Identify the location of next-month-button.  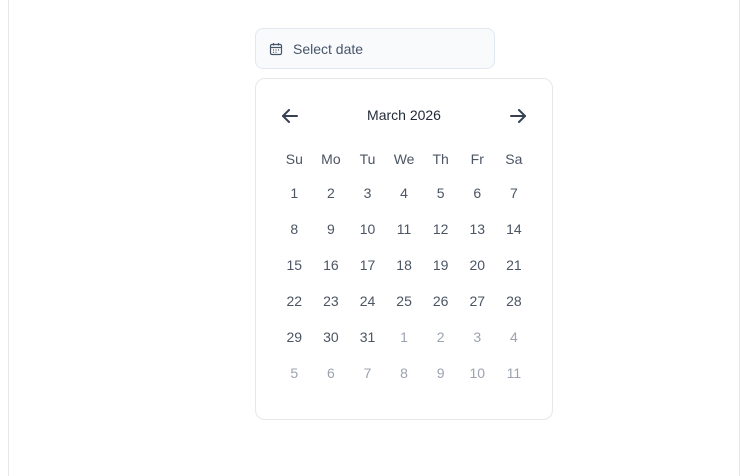
(518, 116).